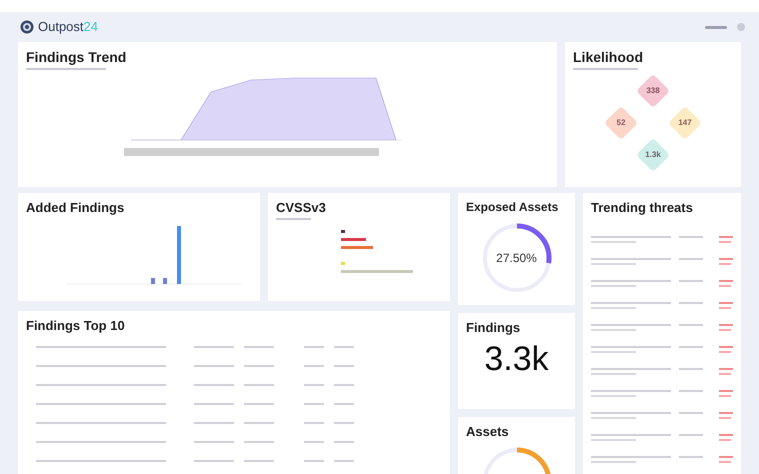  Describe the element at coordinates (68, 27) in the screenshot. I see `logo-text: Outpost24` at that location.